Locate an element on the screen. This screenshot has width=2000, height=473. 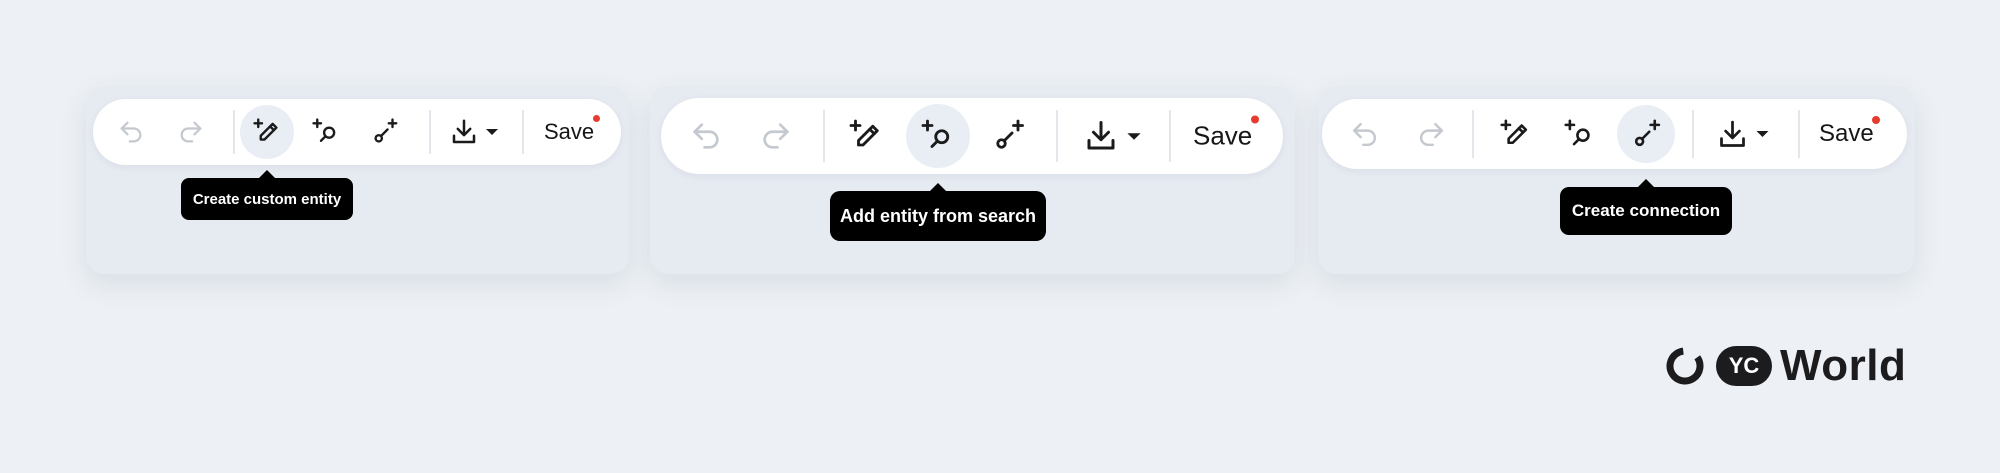
tooltip: Create custom entity is located at coordinates (267, 195).